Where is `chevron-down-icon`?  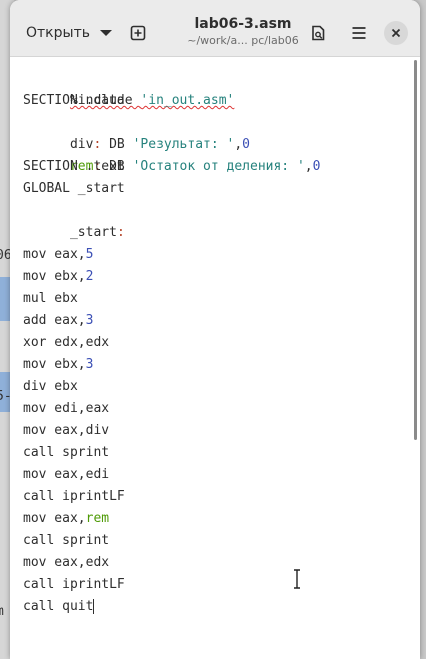 chevron-down-icon is located at coordinates (105, 33).